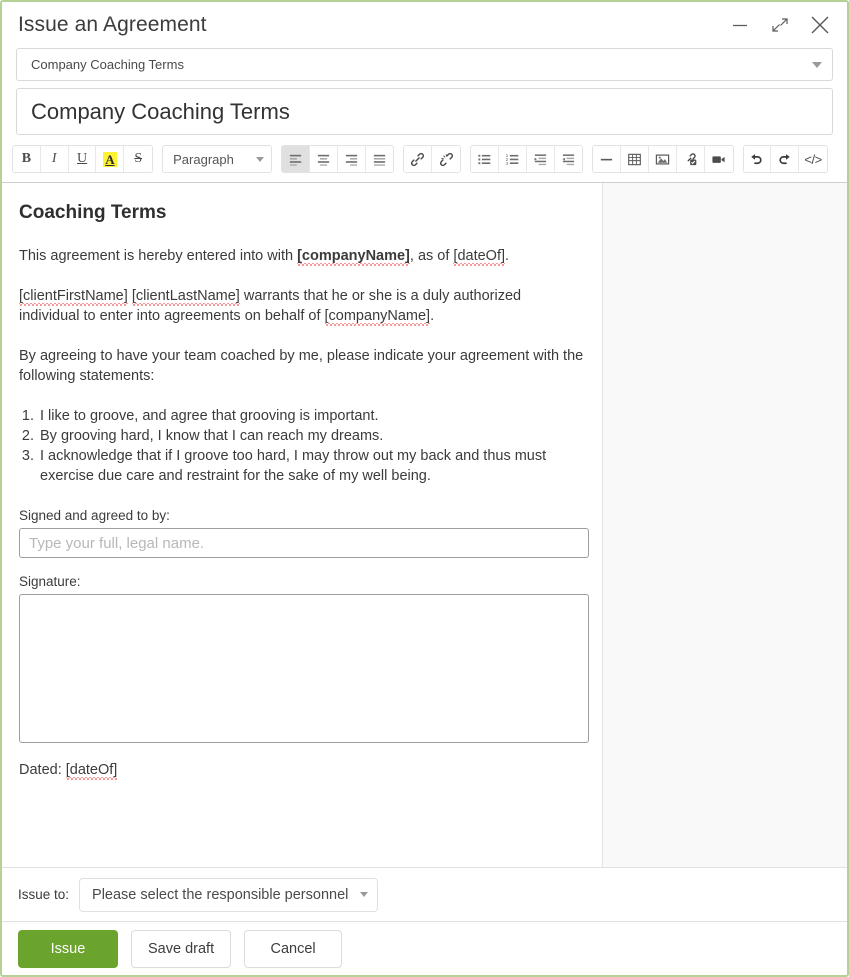  I want to click on merge-token-companyname-2: [companyName], so click(377, 316).